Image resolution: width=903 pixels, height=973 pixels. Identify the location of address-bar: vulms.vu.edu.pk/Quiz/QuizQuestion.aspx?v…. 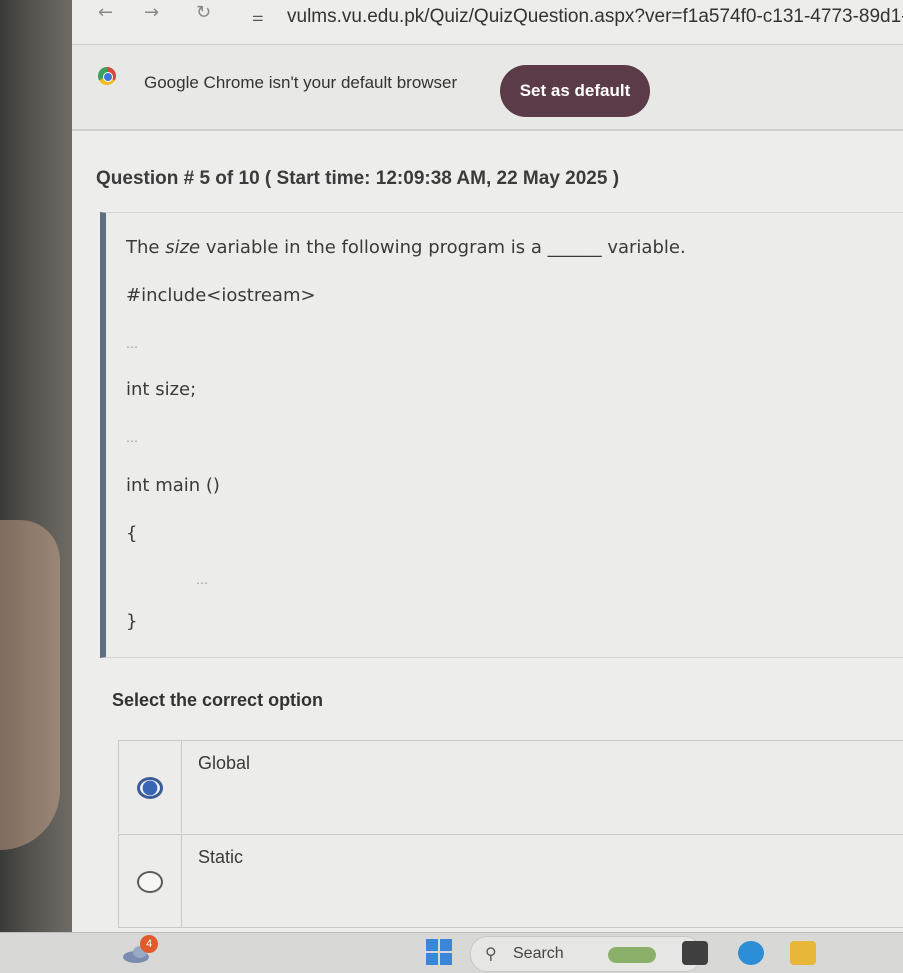
(595, 17).